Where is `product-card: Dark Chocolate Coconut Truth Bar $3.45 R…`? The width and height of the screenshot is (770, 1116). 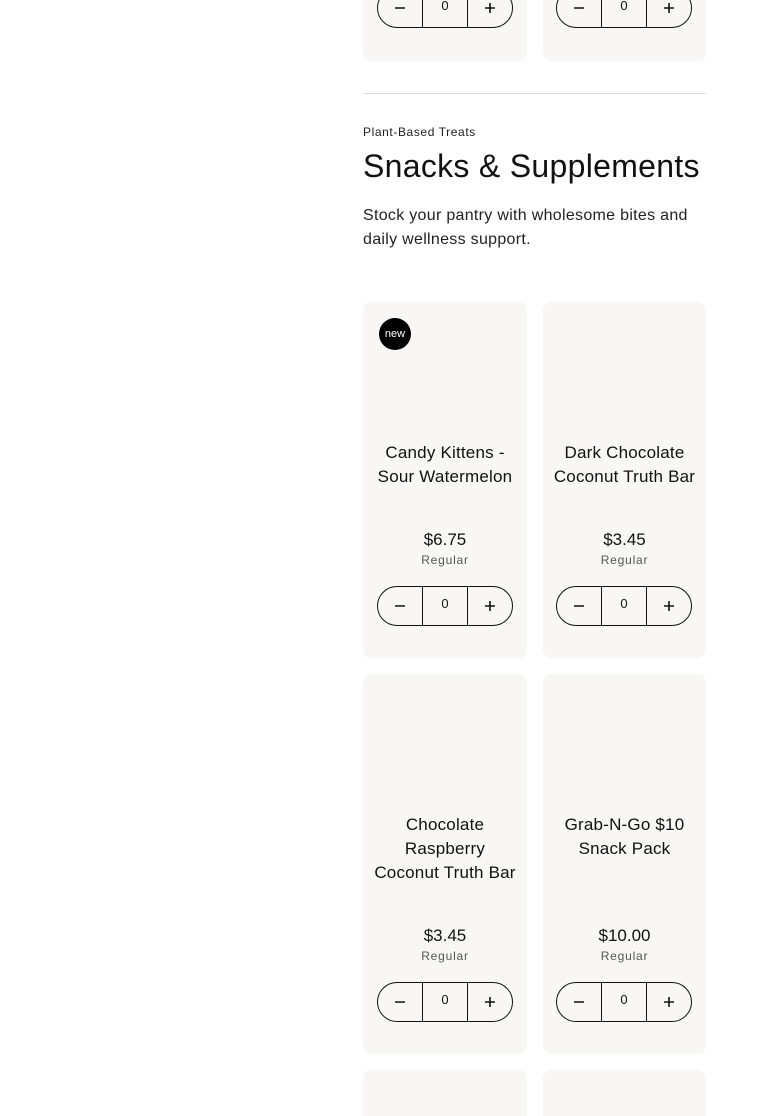 product-card: Dark Chocolate Coconut Truth Bar $3.45 R… is located at coordinates (624, 480).